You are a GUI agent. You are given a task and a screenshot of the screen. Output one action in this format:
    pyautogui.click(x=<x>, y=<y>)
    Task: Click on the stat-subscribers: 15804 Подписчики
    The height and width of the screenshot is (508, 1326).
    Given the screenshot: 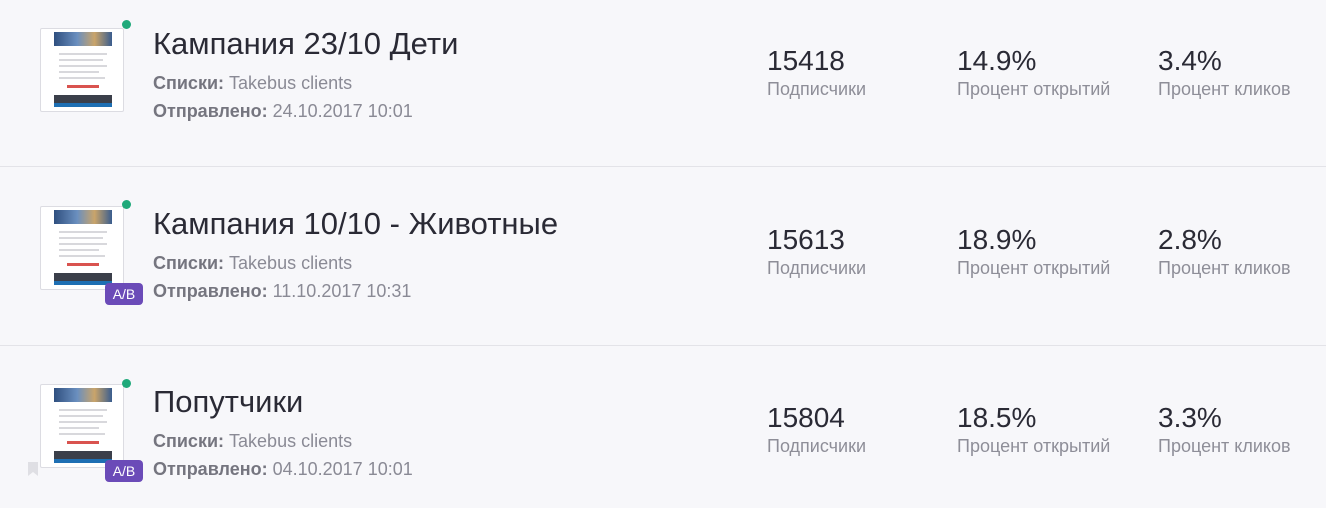 What is the action you would take?
    pyautogui.click(x=816, y=430)
    